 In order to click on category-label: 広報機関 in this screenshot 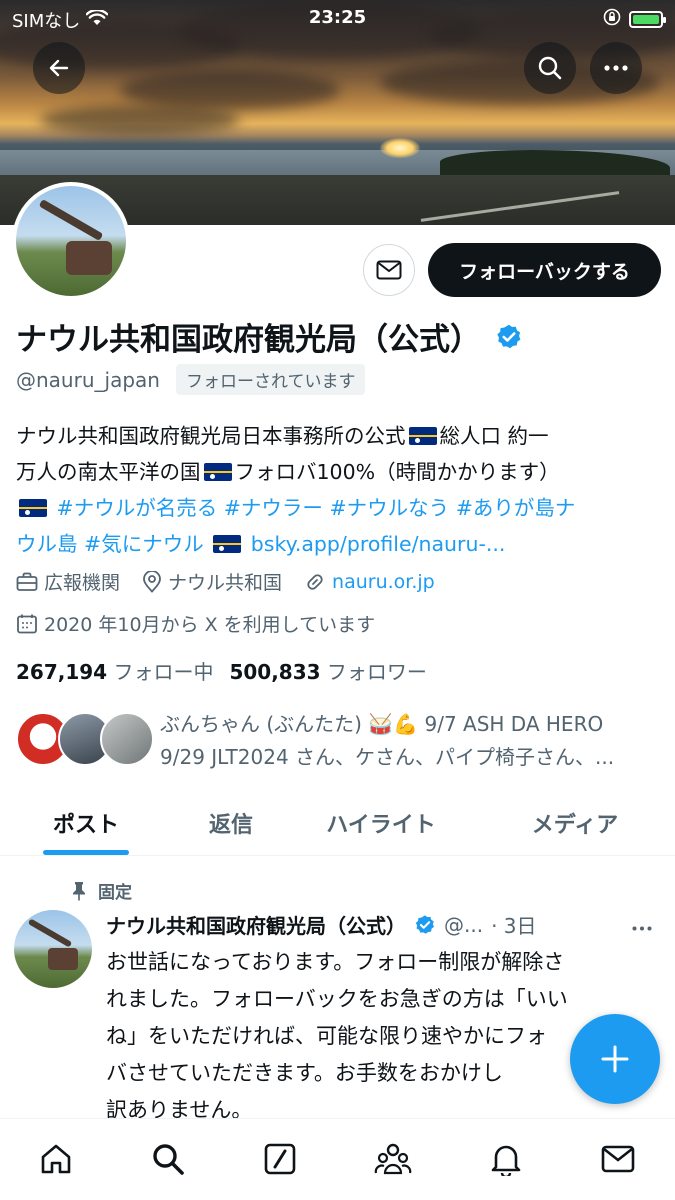, I will do `click(82, 583)`.